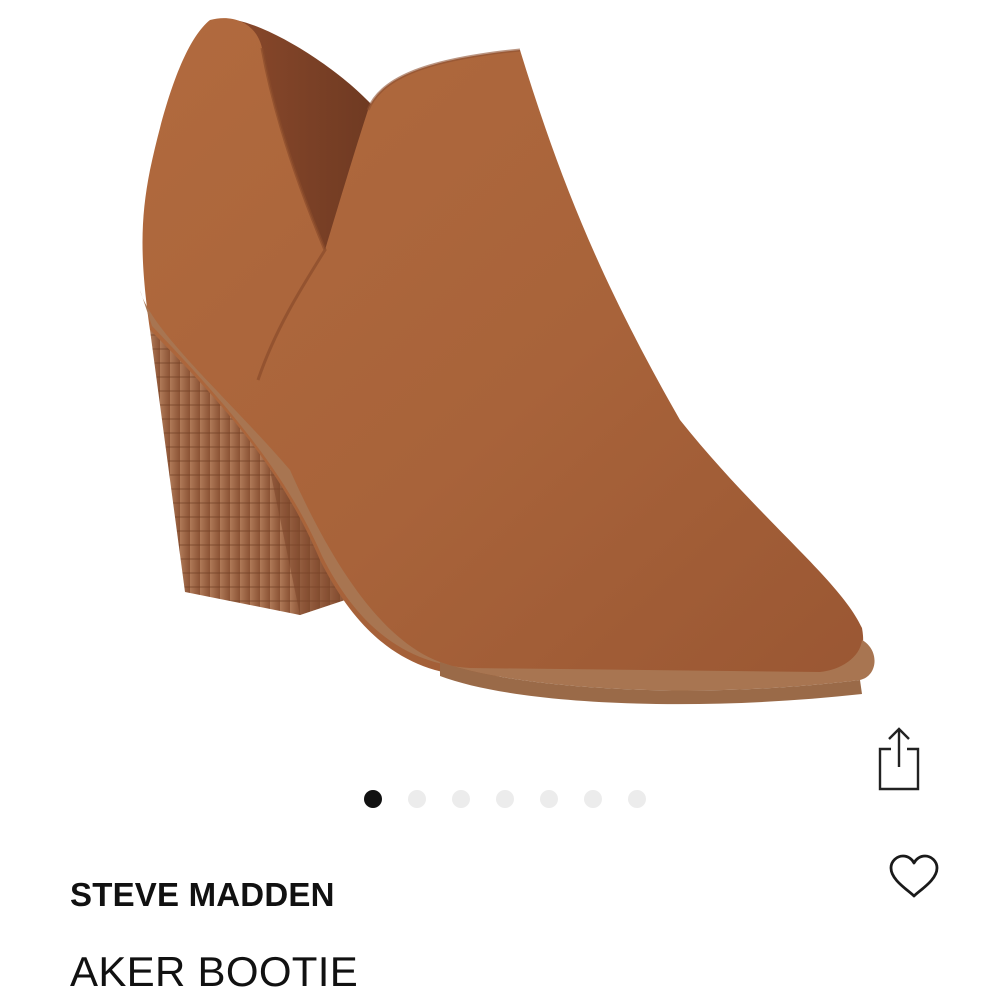 The image size is (1000, 1000). What do you see at coordinates (202, 895) in the screenshot?
I see `product-brand: STEVE MADDEN` at bounding box center [202, 895].